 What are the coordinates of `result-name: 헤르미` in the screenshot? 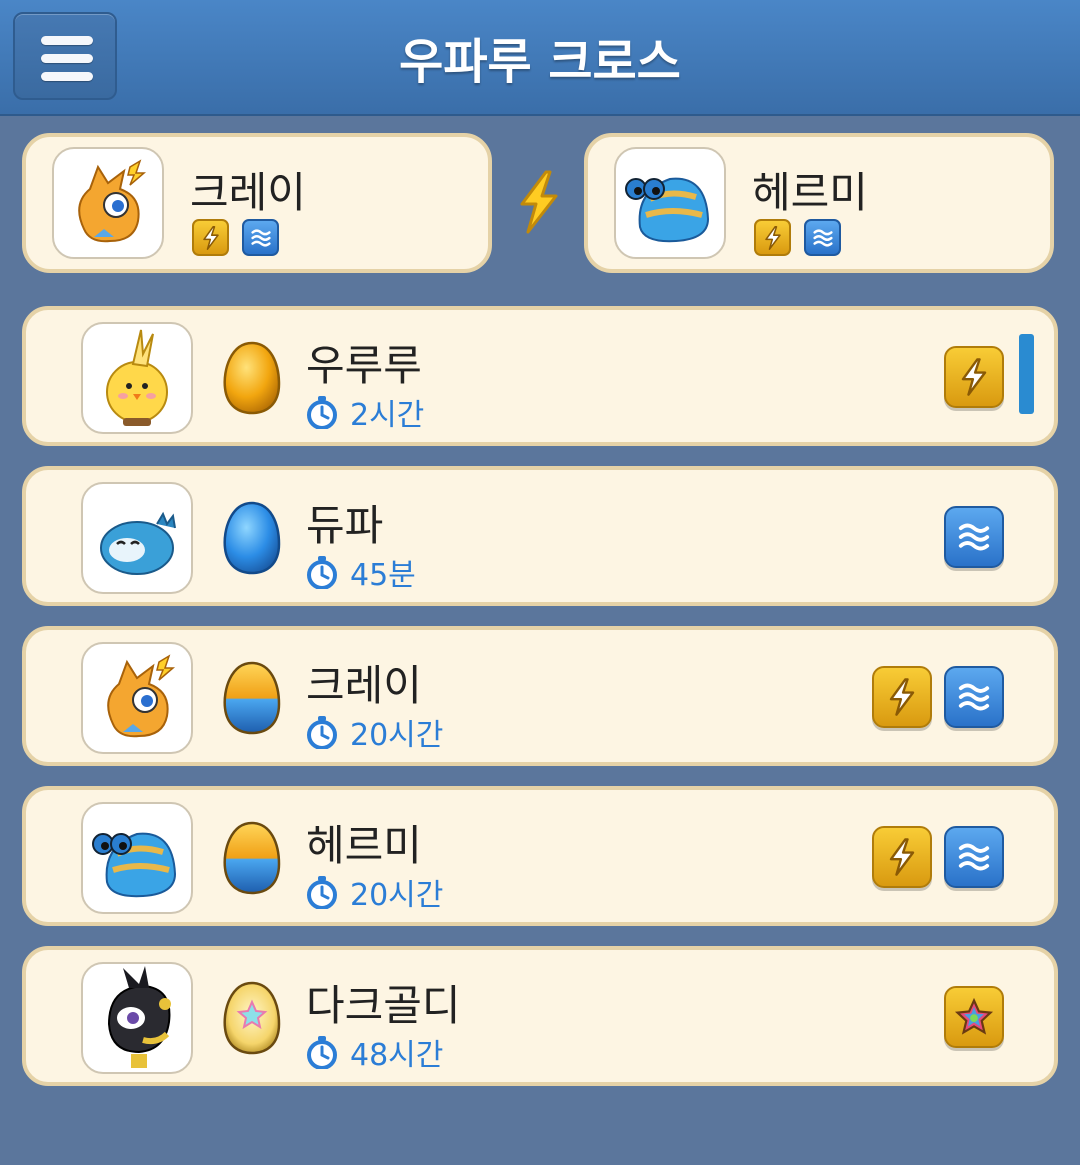 It's located at (364, 845).